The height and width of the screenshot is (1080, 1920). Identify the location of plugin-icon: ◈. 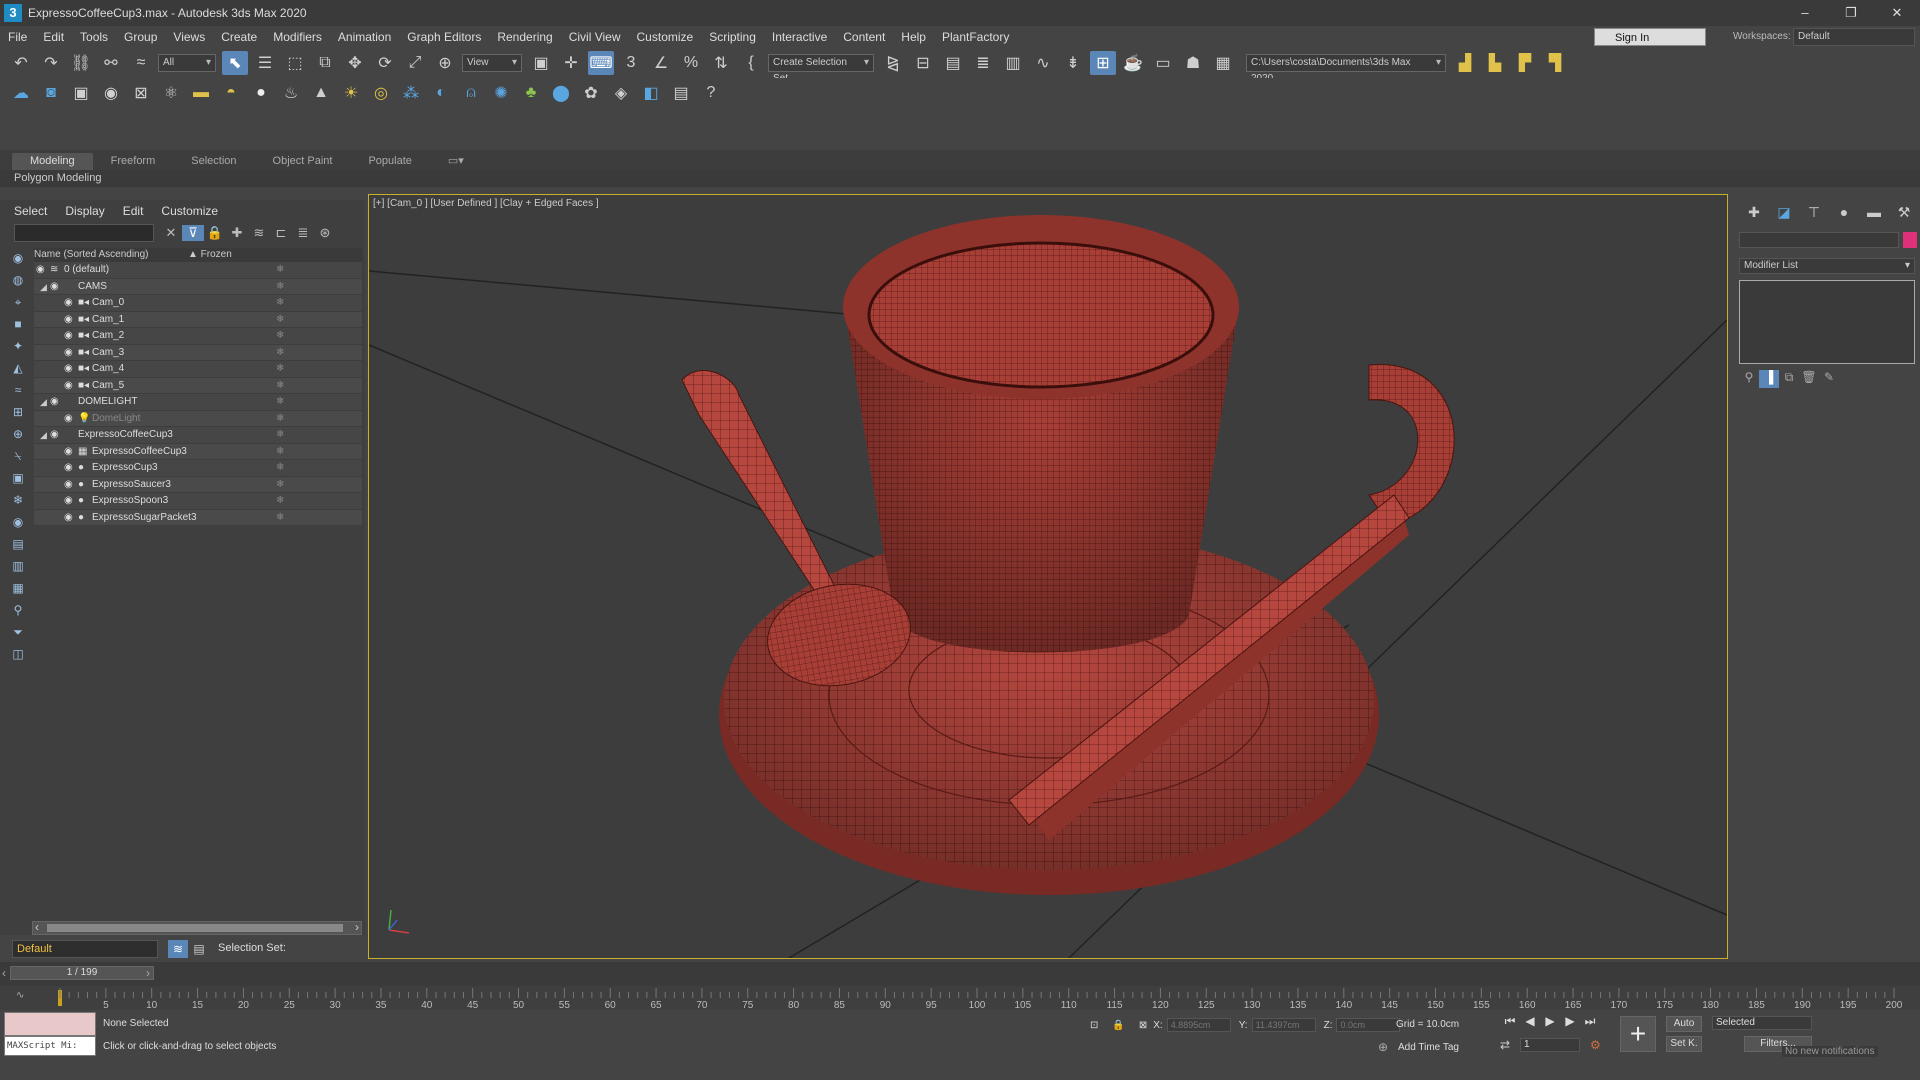
(621, 93).